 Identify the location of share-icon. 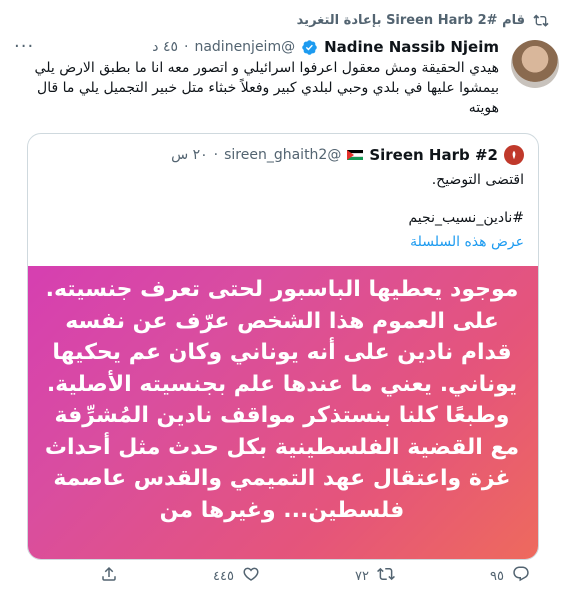
(109, 576).